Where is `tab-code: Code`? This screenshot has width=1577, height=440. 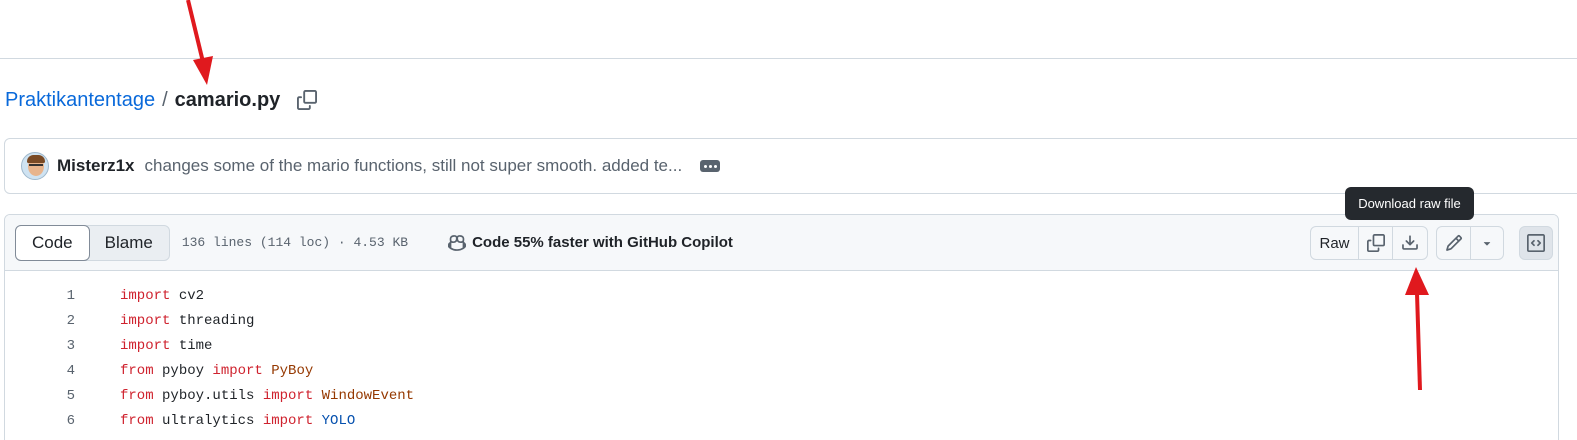 tab-code: Code is located at coordinates (52, 242).